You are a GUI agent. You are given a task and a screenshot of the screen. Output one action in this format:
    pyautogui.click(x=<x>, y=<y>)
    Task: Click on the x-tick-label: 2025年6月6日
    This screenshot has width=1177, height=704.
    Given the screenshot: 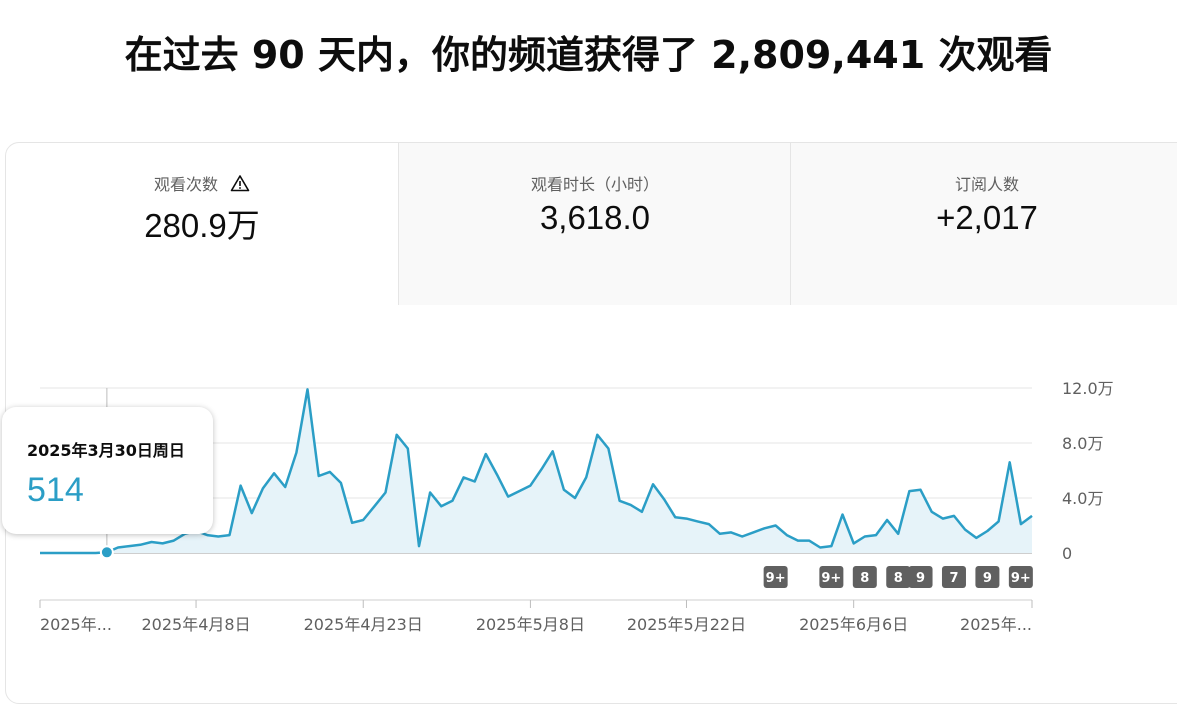 What is the action you would take?
    pyautogui.click(x=853, y=624)
    